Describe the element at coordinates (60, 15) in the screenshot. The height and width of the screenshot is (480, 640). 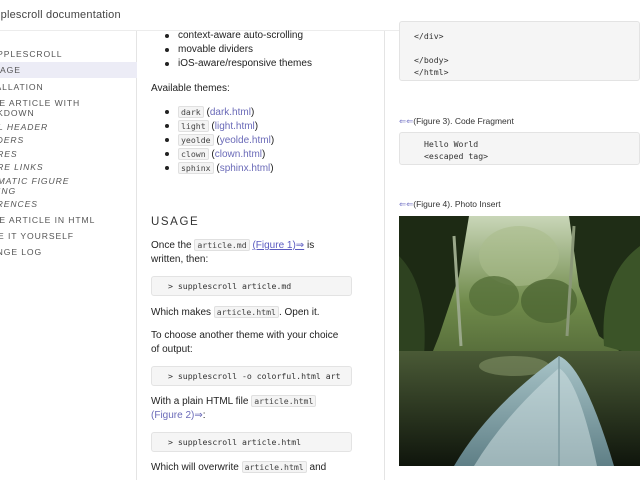
I see `app-title: upplescroll documentation` at that location.